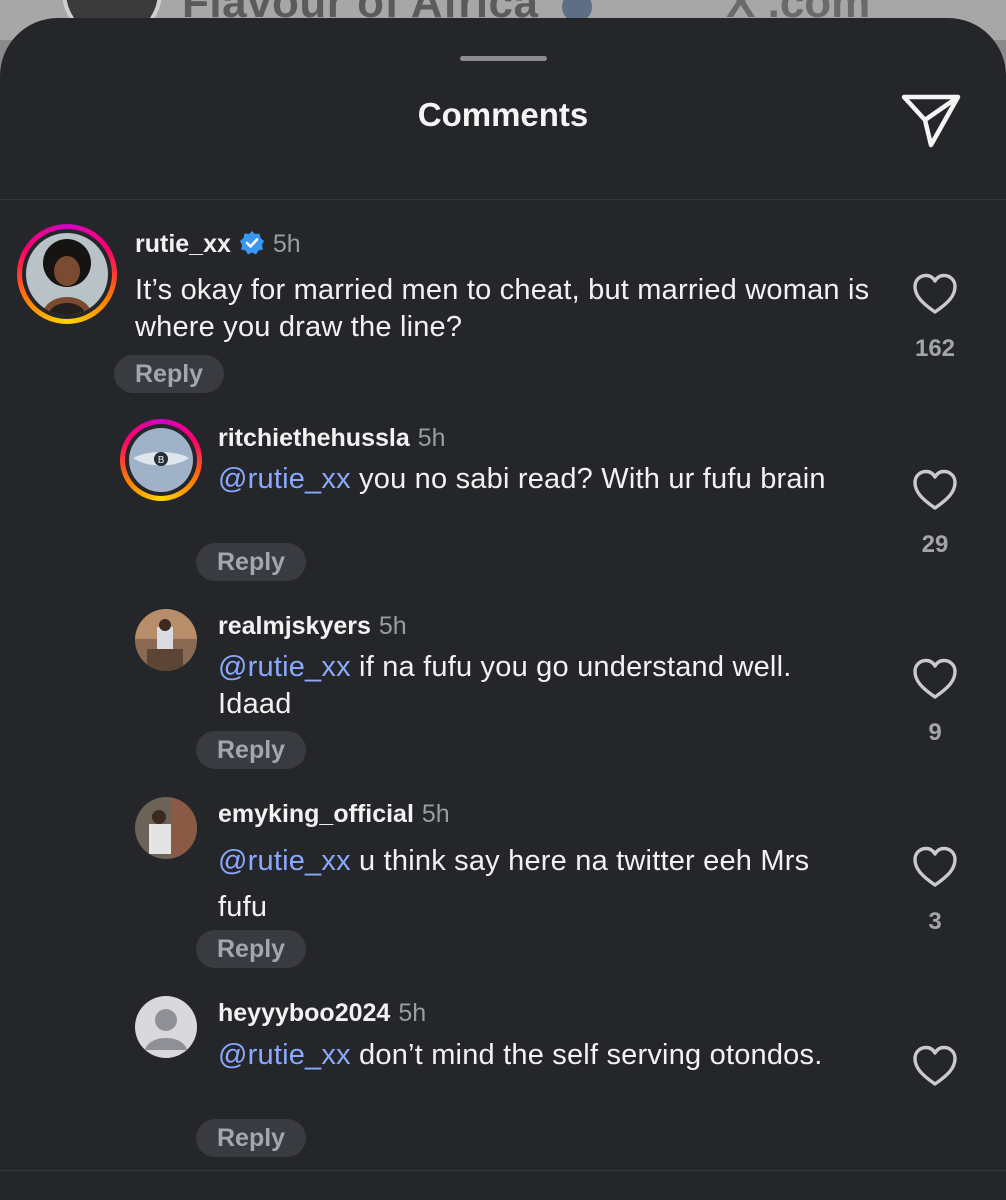  What do you see at coordinates (935, 921) in the screenshot?
I see `like-count: 3` at bounding box center [935, 921].